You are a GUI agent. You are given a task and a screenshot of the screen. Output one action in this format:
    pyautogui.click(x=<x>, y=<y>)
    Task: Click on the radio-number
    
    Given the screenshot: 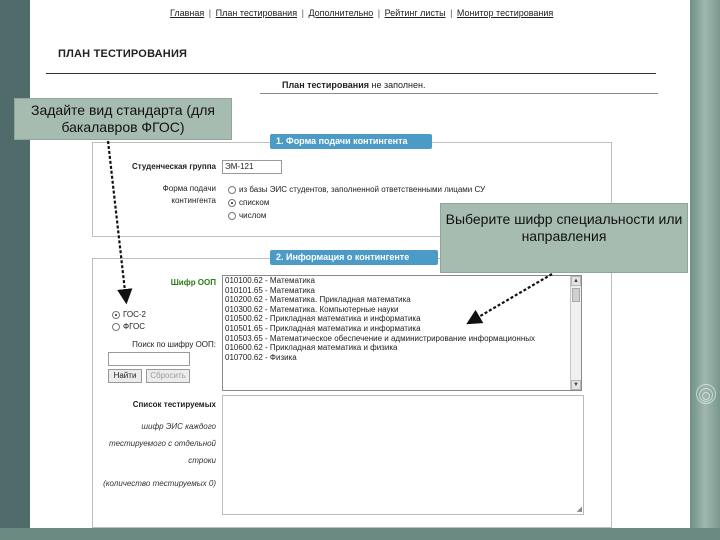 What is the action you would take?
    pyautogui.click(x=232, y=215)
    